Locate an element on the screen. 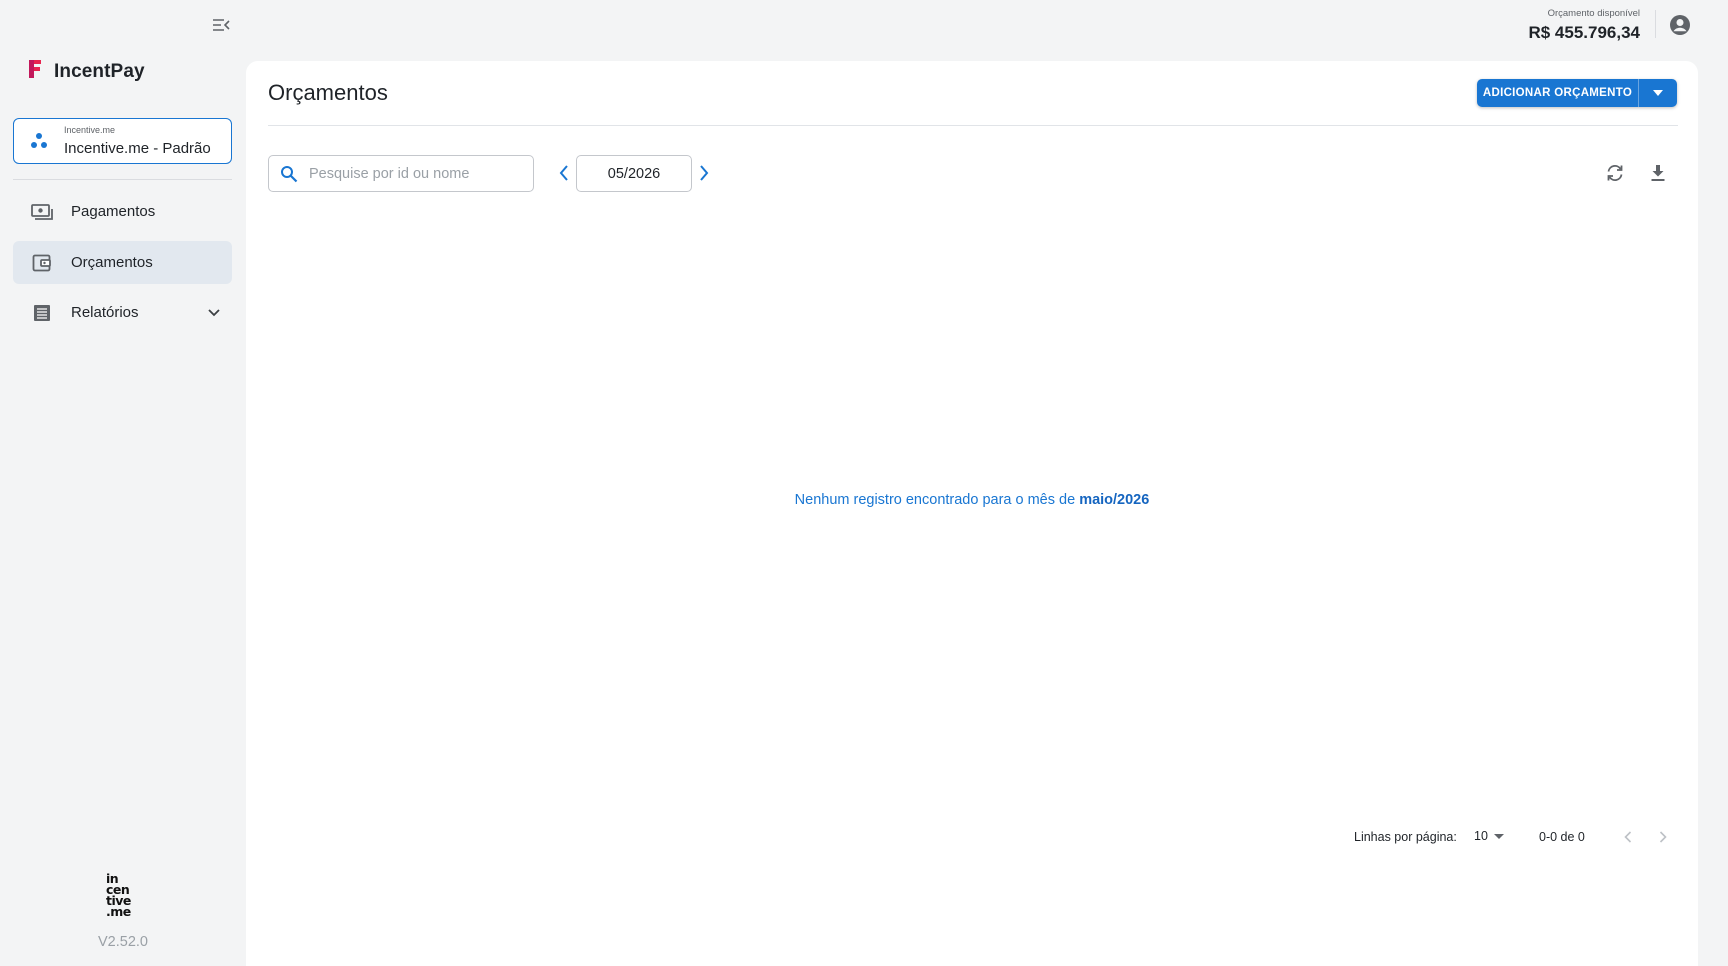  title-divider is located at coordinates (973, 125).